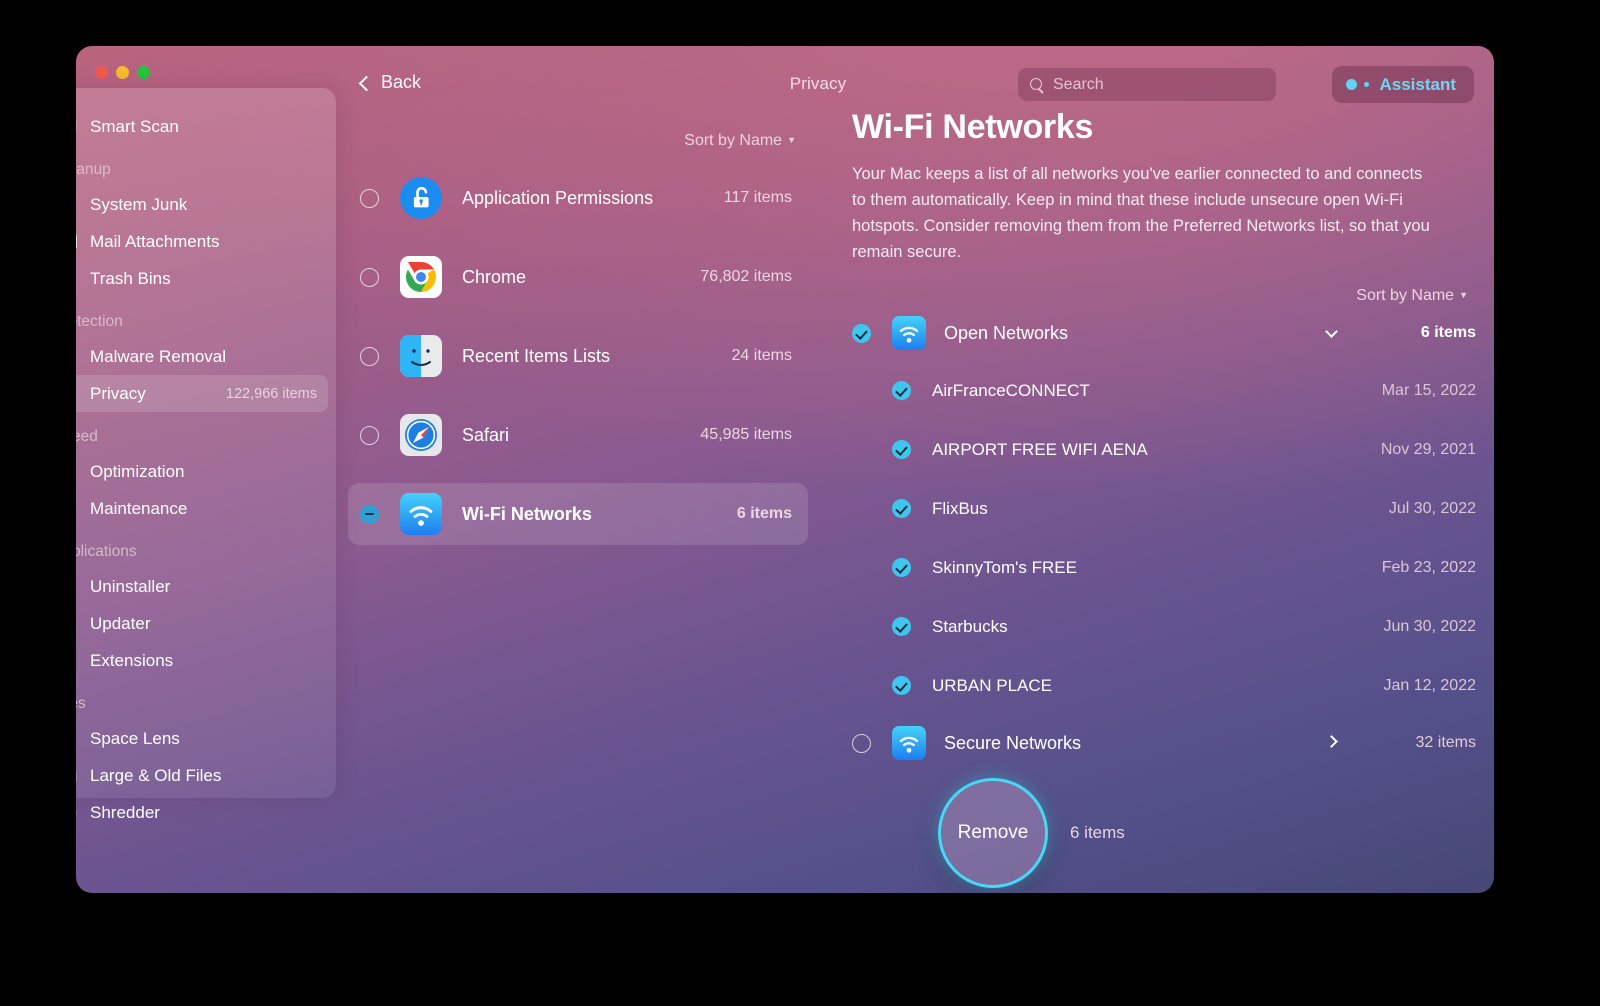 Image resolution: width=1600 pixels, height=1006 pixels. I want to click on assistant-label: Assistant, so click(1417, 84).